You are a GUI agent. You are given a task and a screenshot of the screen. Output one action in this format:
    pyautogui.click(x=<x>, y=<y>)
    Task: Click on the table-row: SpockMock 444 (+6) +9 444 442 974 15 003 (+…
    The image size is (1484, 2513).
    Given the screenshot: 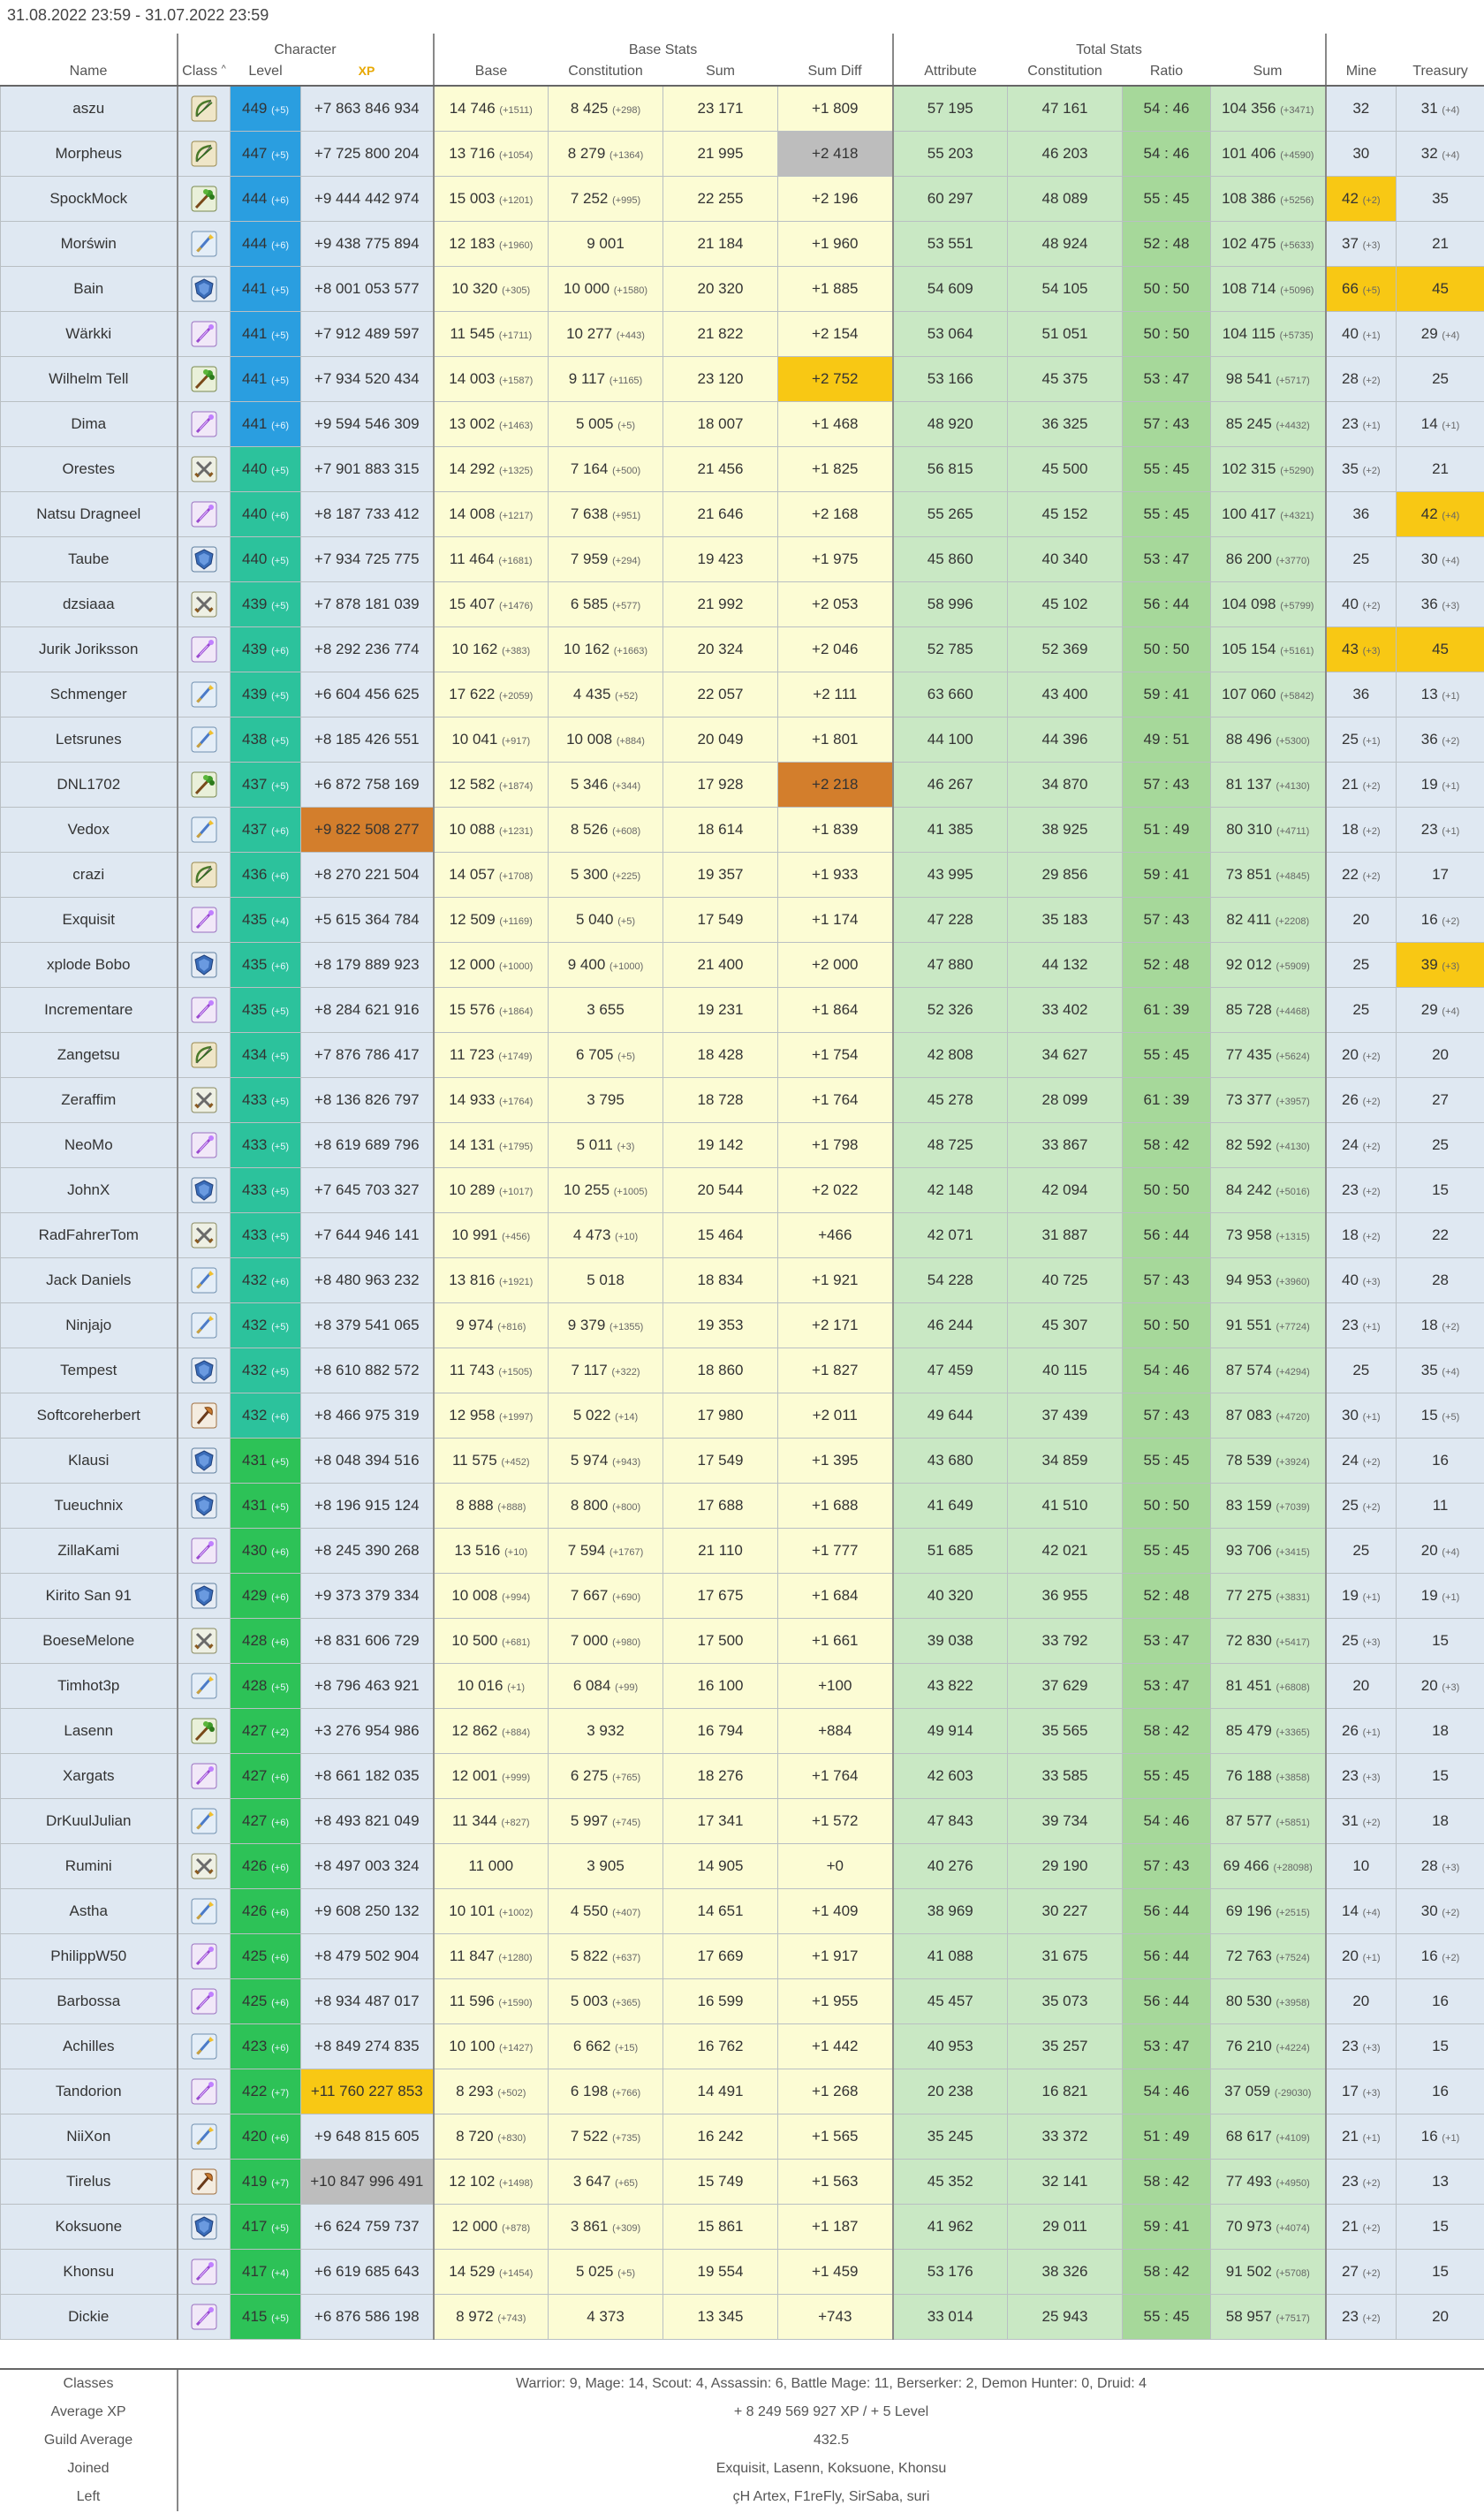 What is the action you would take?
    pyautogui.click(x=742, y=199)
    